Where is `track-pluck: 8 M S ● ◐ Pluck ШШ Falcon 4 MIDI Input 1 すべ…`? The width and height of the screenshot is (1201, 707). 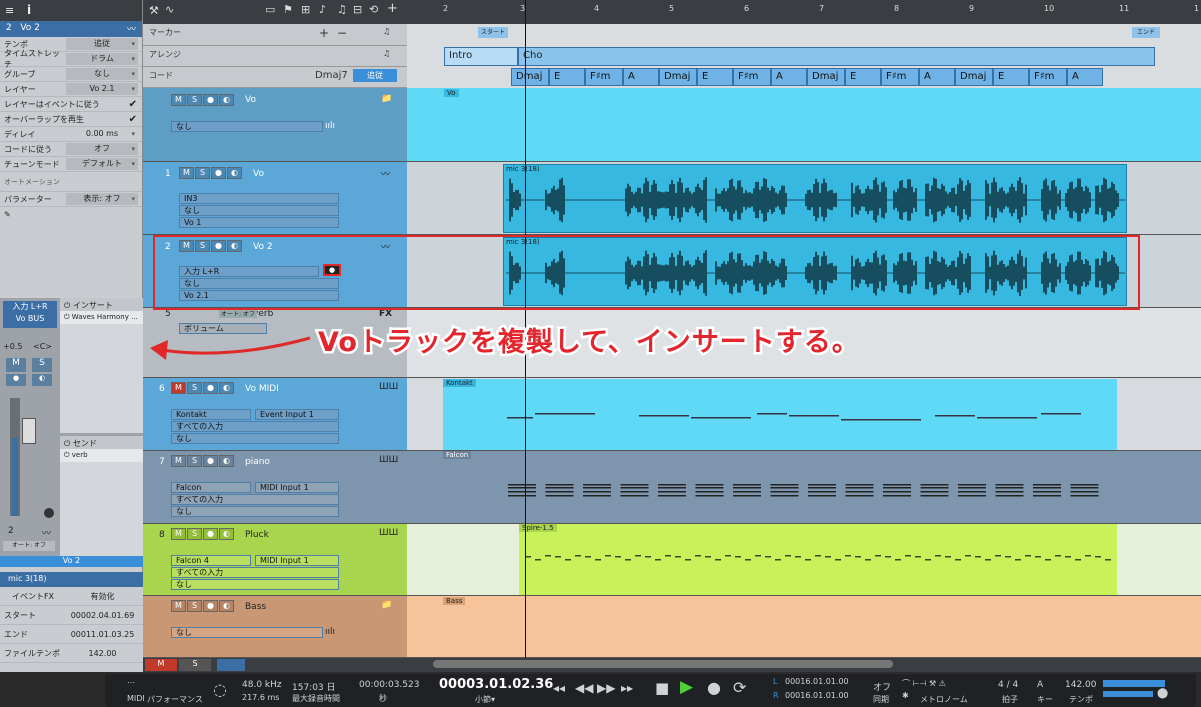 track-pluck: 8 M S ● ◐ Pluck ШШ Falcon 4 MIDI Input 1 すべ… is located at coordinates (275, 560).